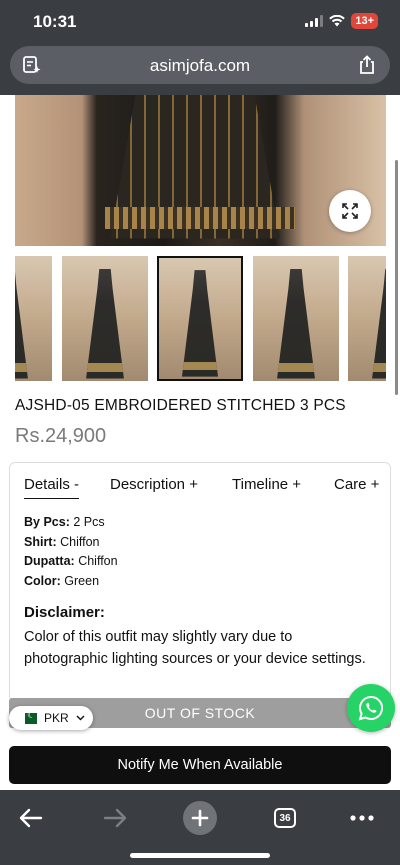 The width and height of the screenshot is (400, 865). I want to click on more-icon, so click(362, 818).